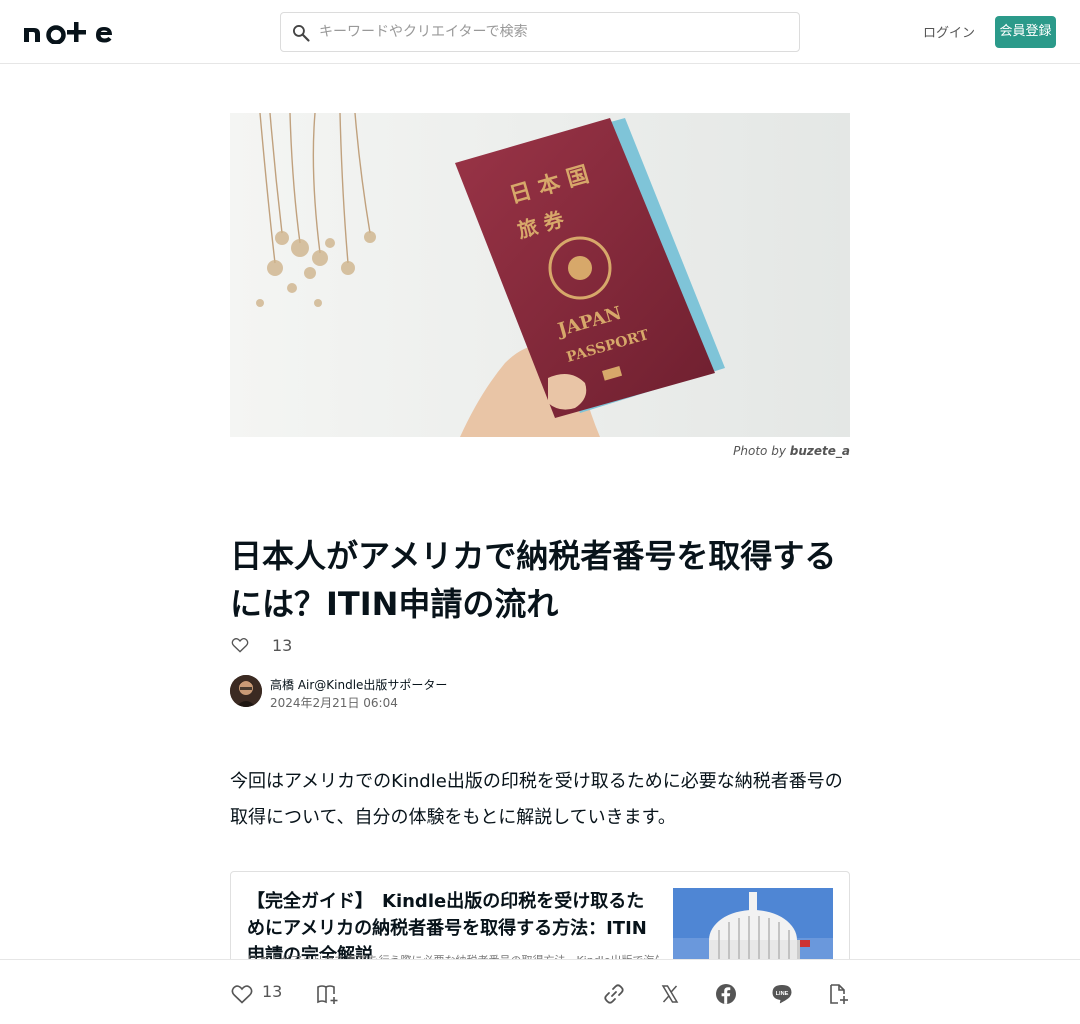 The image size is (1080, 1024). What do you see at coordinates (261, 645) in the screenshot?
I see `like-summary: 13` at bounding box center [261, 645].